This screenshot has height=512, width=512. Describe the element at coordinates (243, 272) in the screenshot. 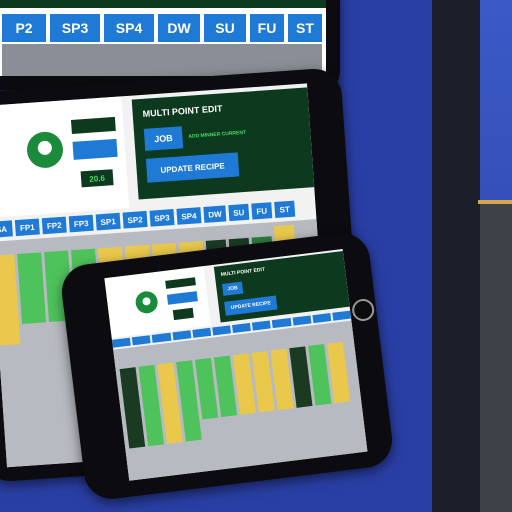

I see `phone-panel-title: MULTI POINT EDIT` at that location.